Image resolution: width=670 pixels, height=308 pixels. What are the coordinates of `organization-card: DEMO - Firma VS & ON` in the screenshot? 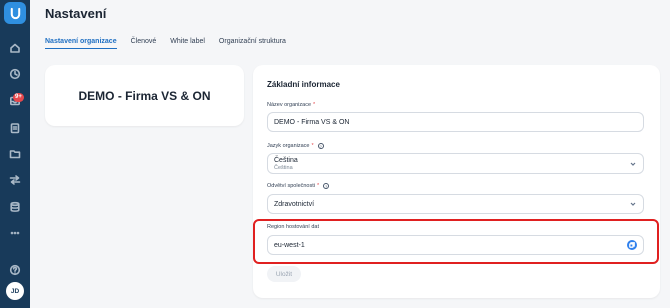 It's located at (144, 95).